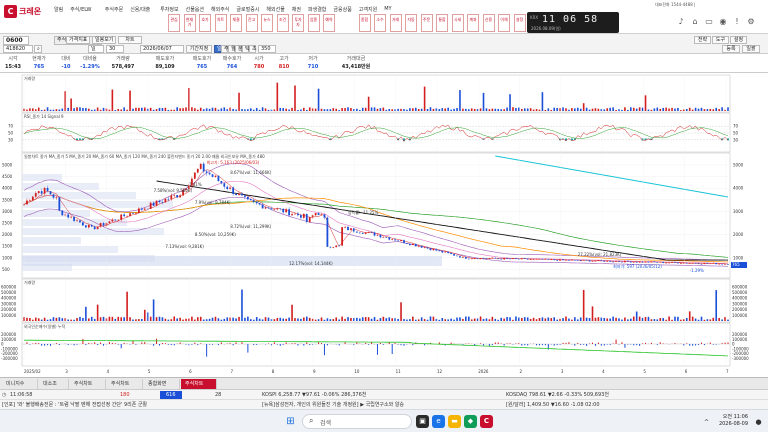 The width and height of the screenshot is (768, 432). Describe the element at coordinates (162, 49) in the screenshot. I see `date-input: 2026/06/07` at that location.